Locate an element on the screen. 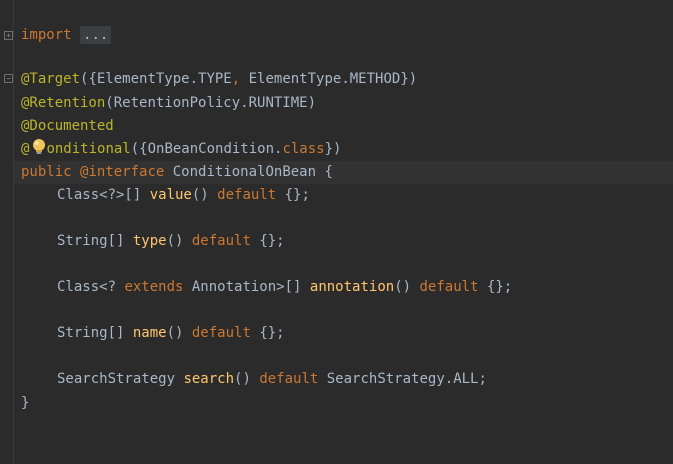 The image size is (673, 464). method-name-search: search is located at coordinates (209, 379).